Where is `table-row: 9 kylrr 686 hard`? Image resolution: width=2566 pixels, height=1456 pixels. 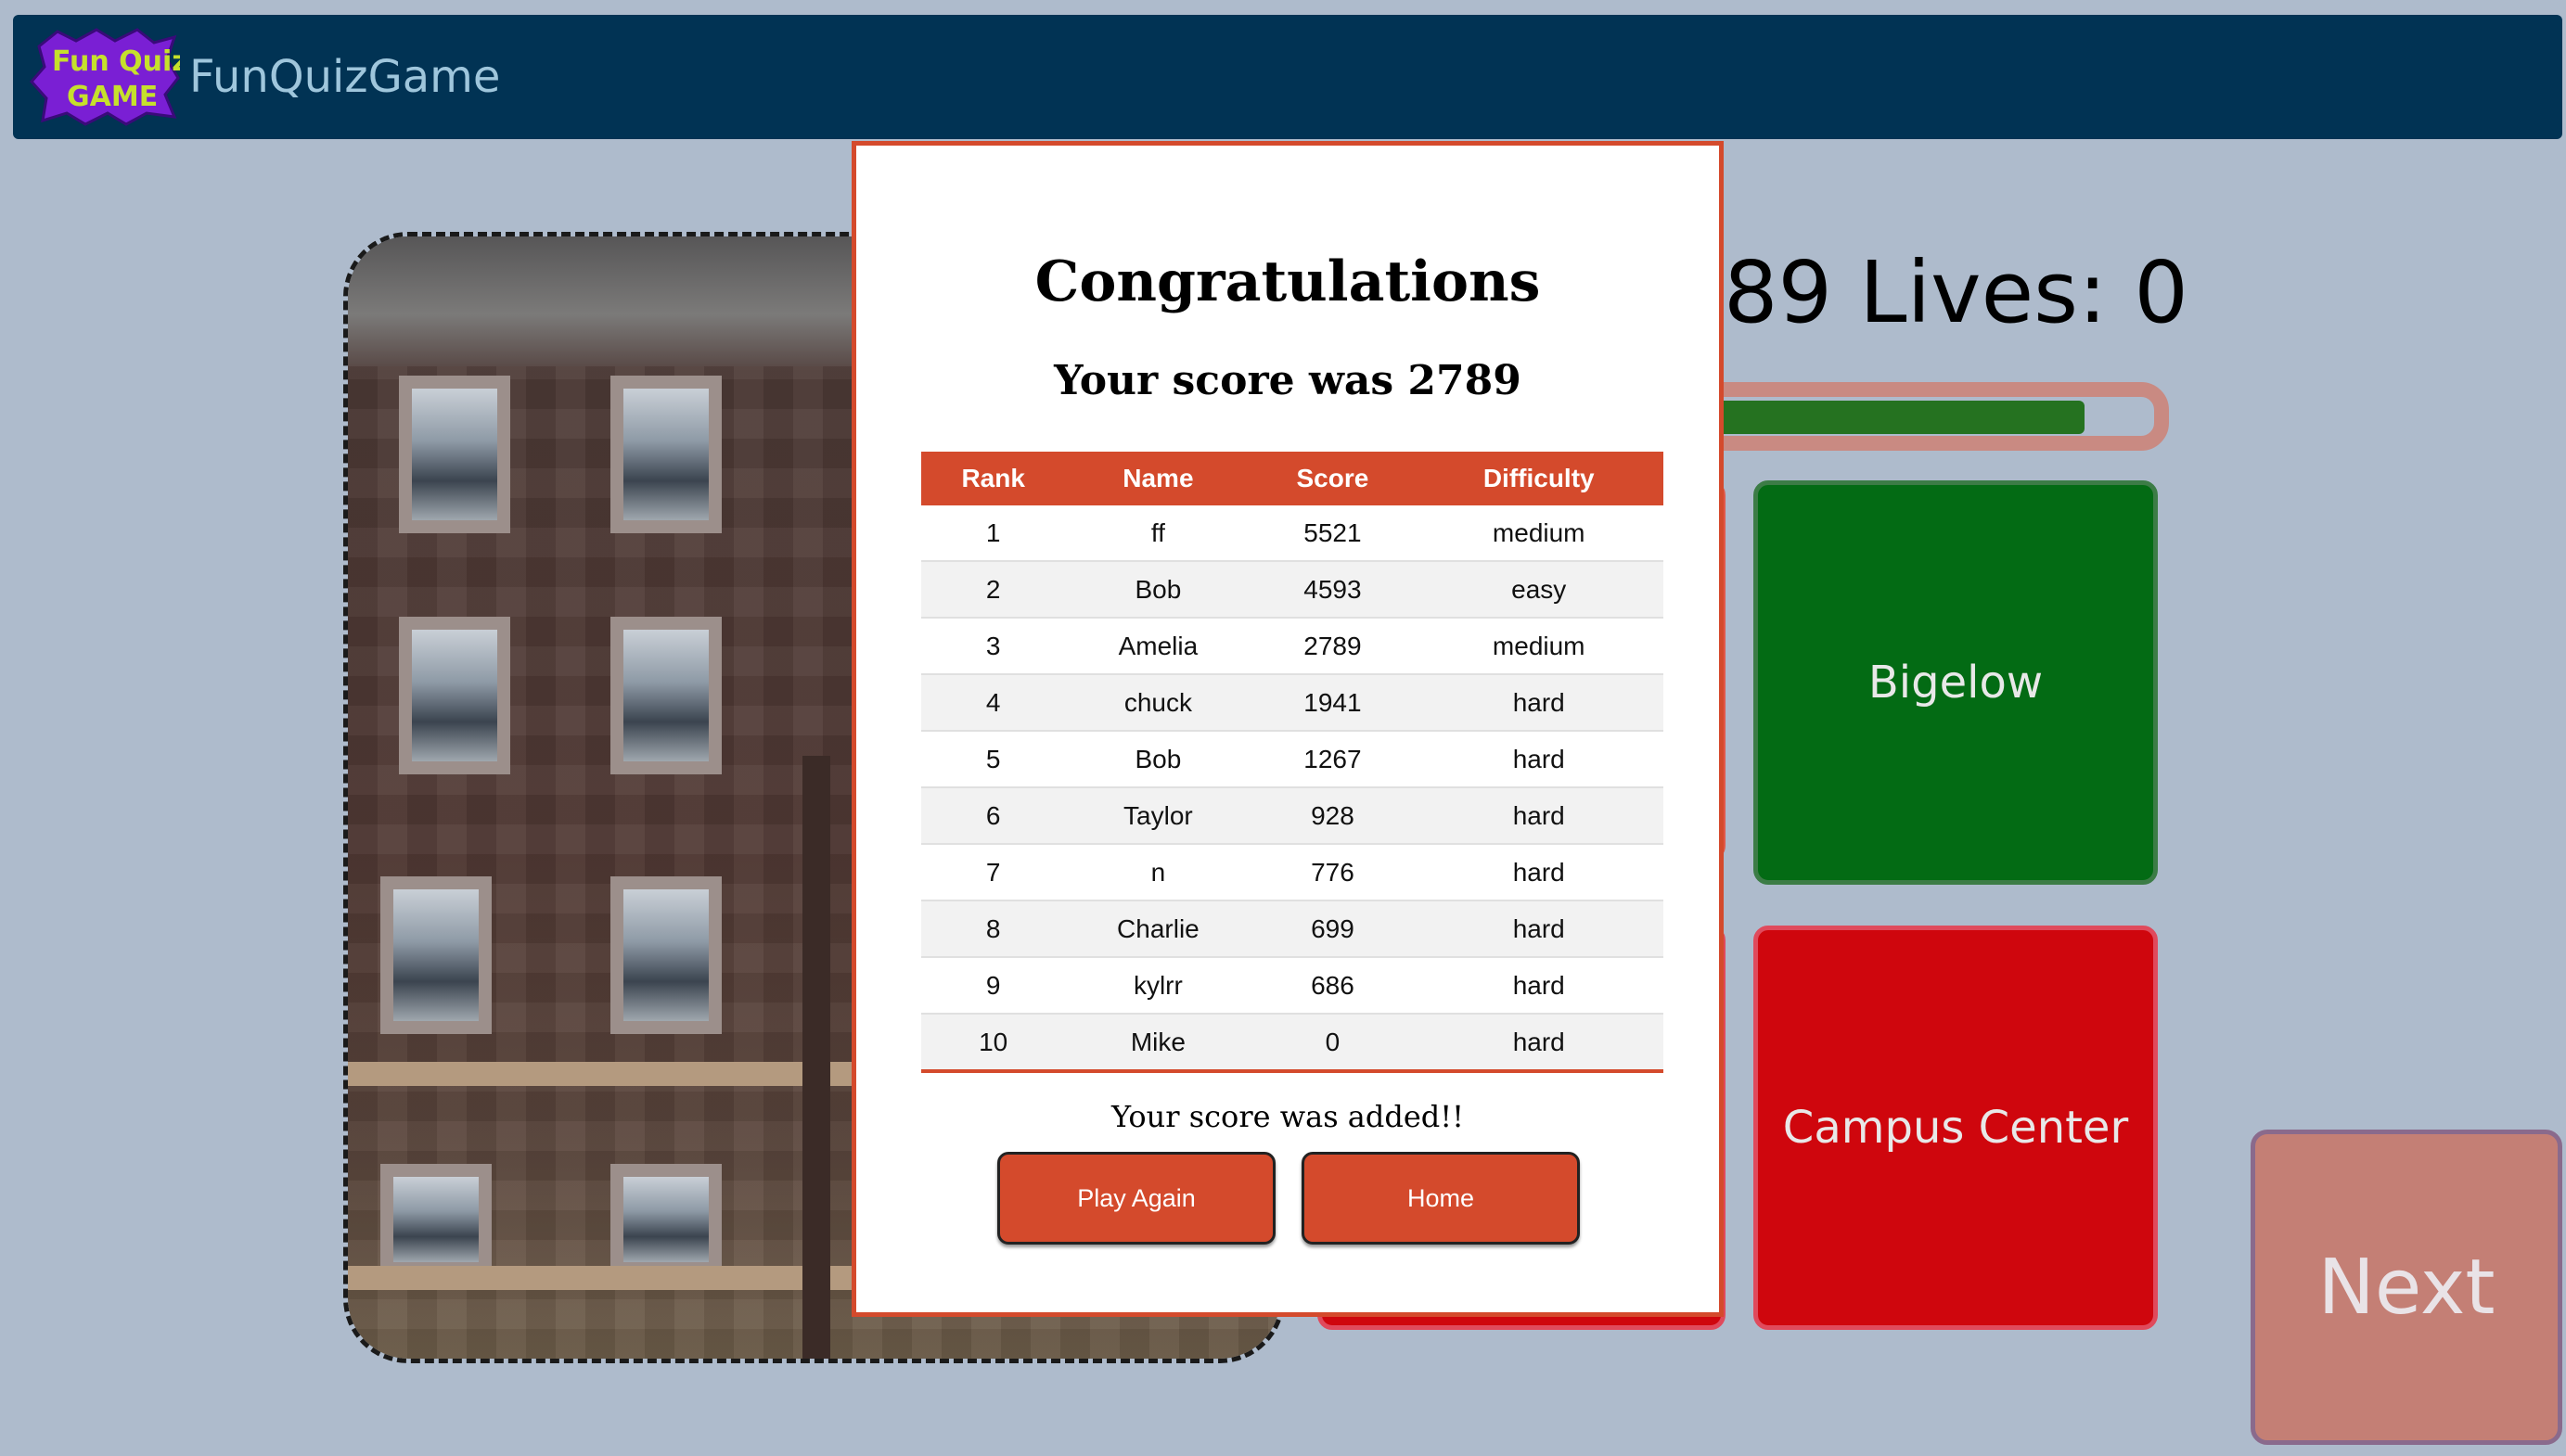 table-row: 9 kylrr 686 hard is located at coordinates (1292, 986).